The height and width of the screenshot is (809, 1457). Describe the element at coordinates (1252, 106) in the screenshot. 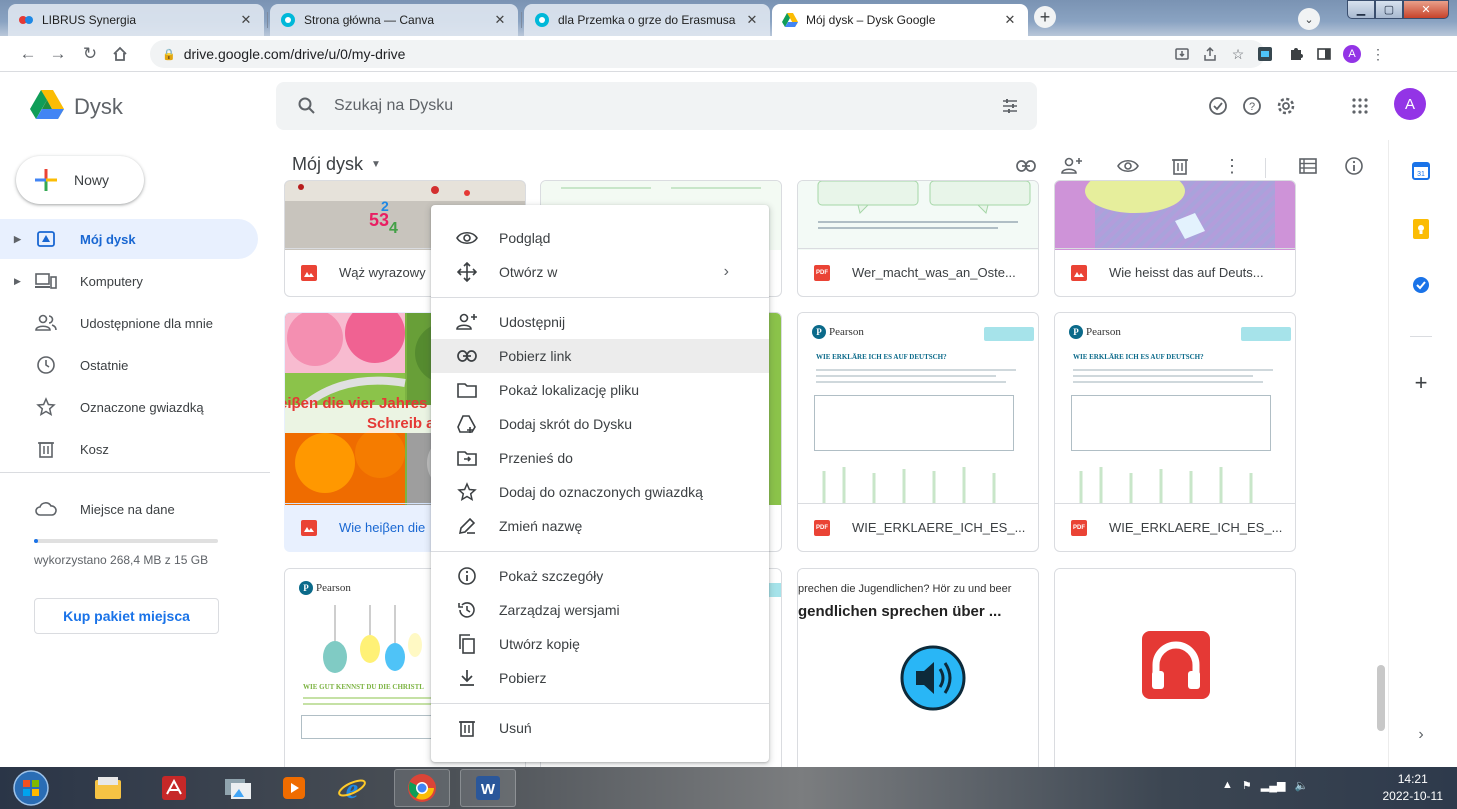

I see `help-icon: ?` at that location.